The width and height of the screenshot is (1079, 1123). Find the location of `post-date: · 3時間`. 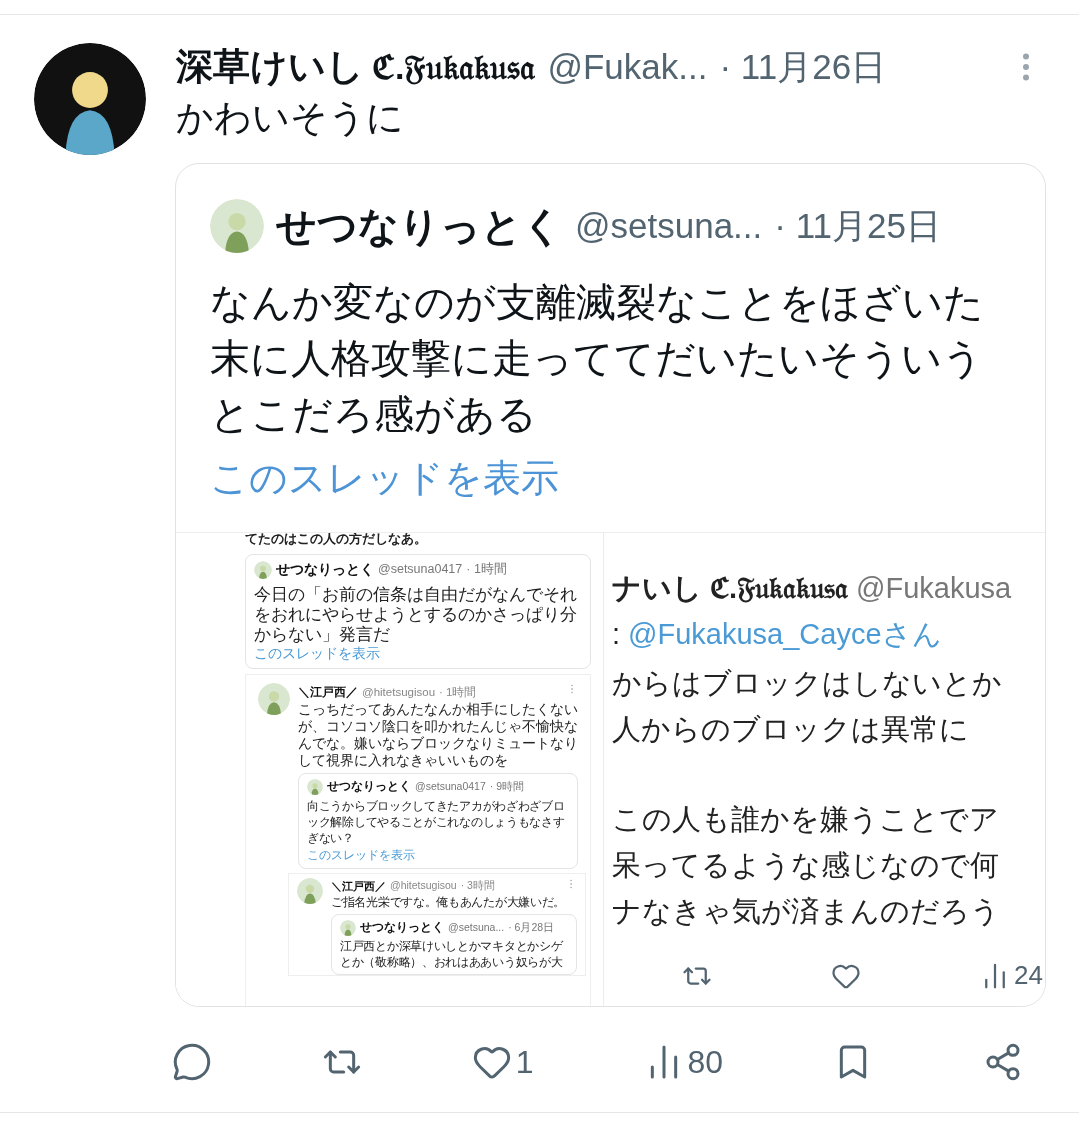

post-date: · 3時間 is located at coordinates (477, 885).